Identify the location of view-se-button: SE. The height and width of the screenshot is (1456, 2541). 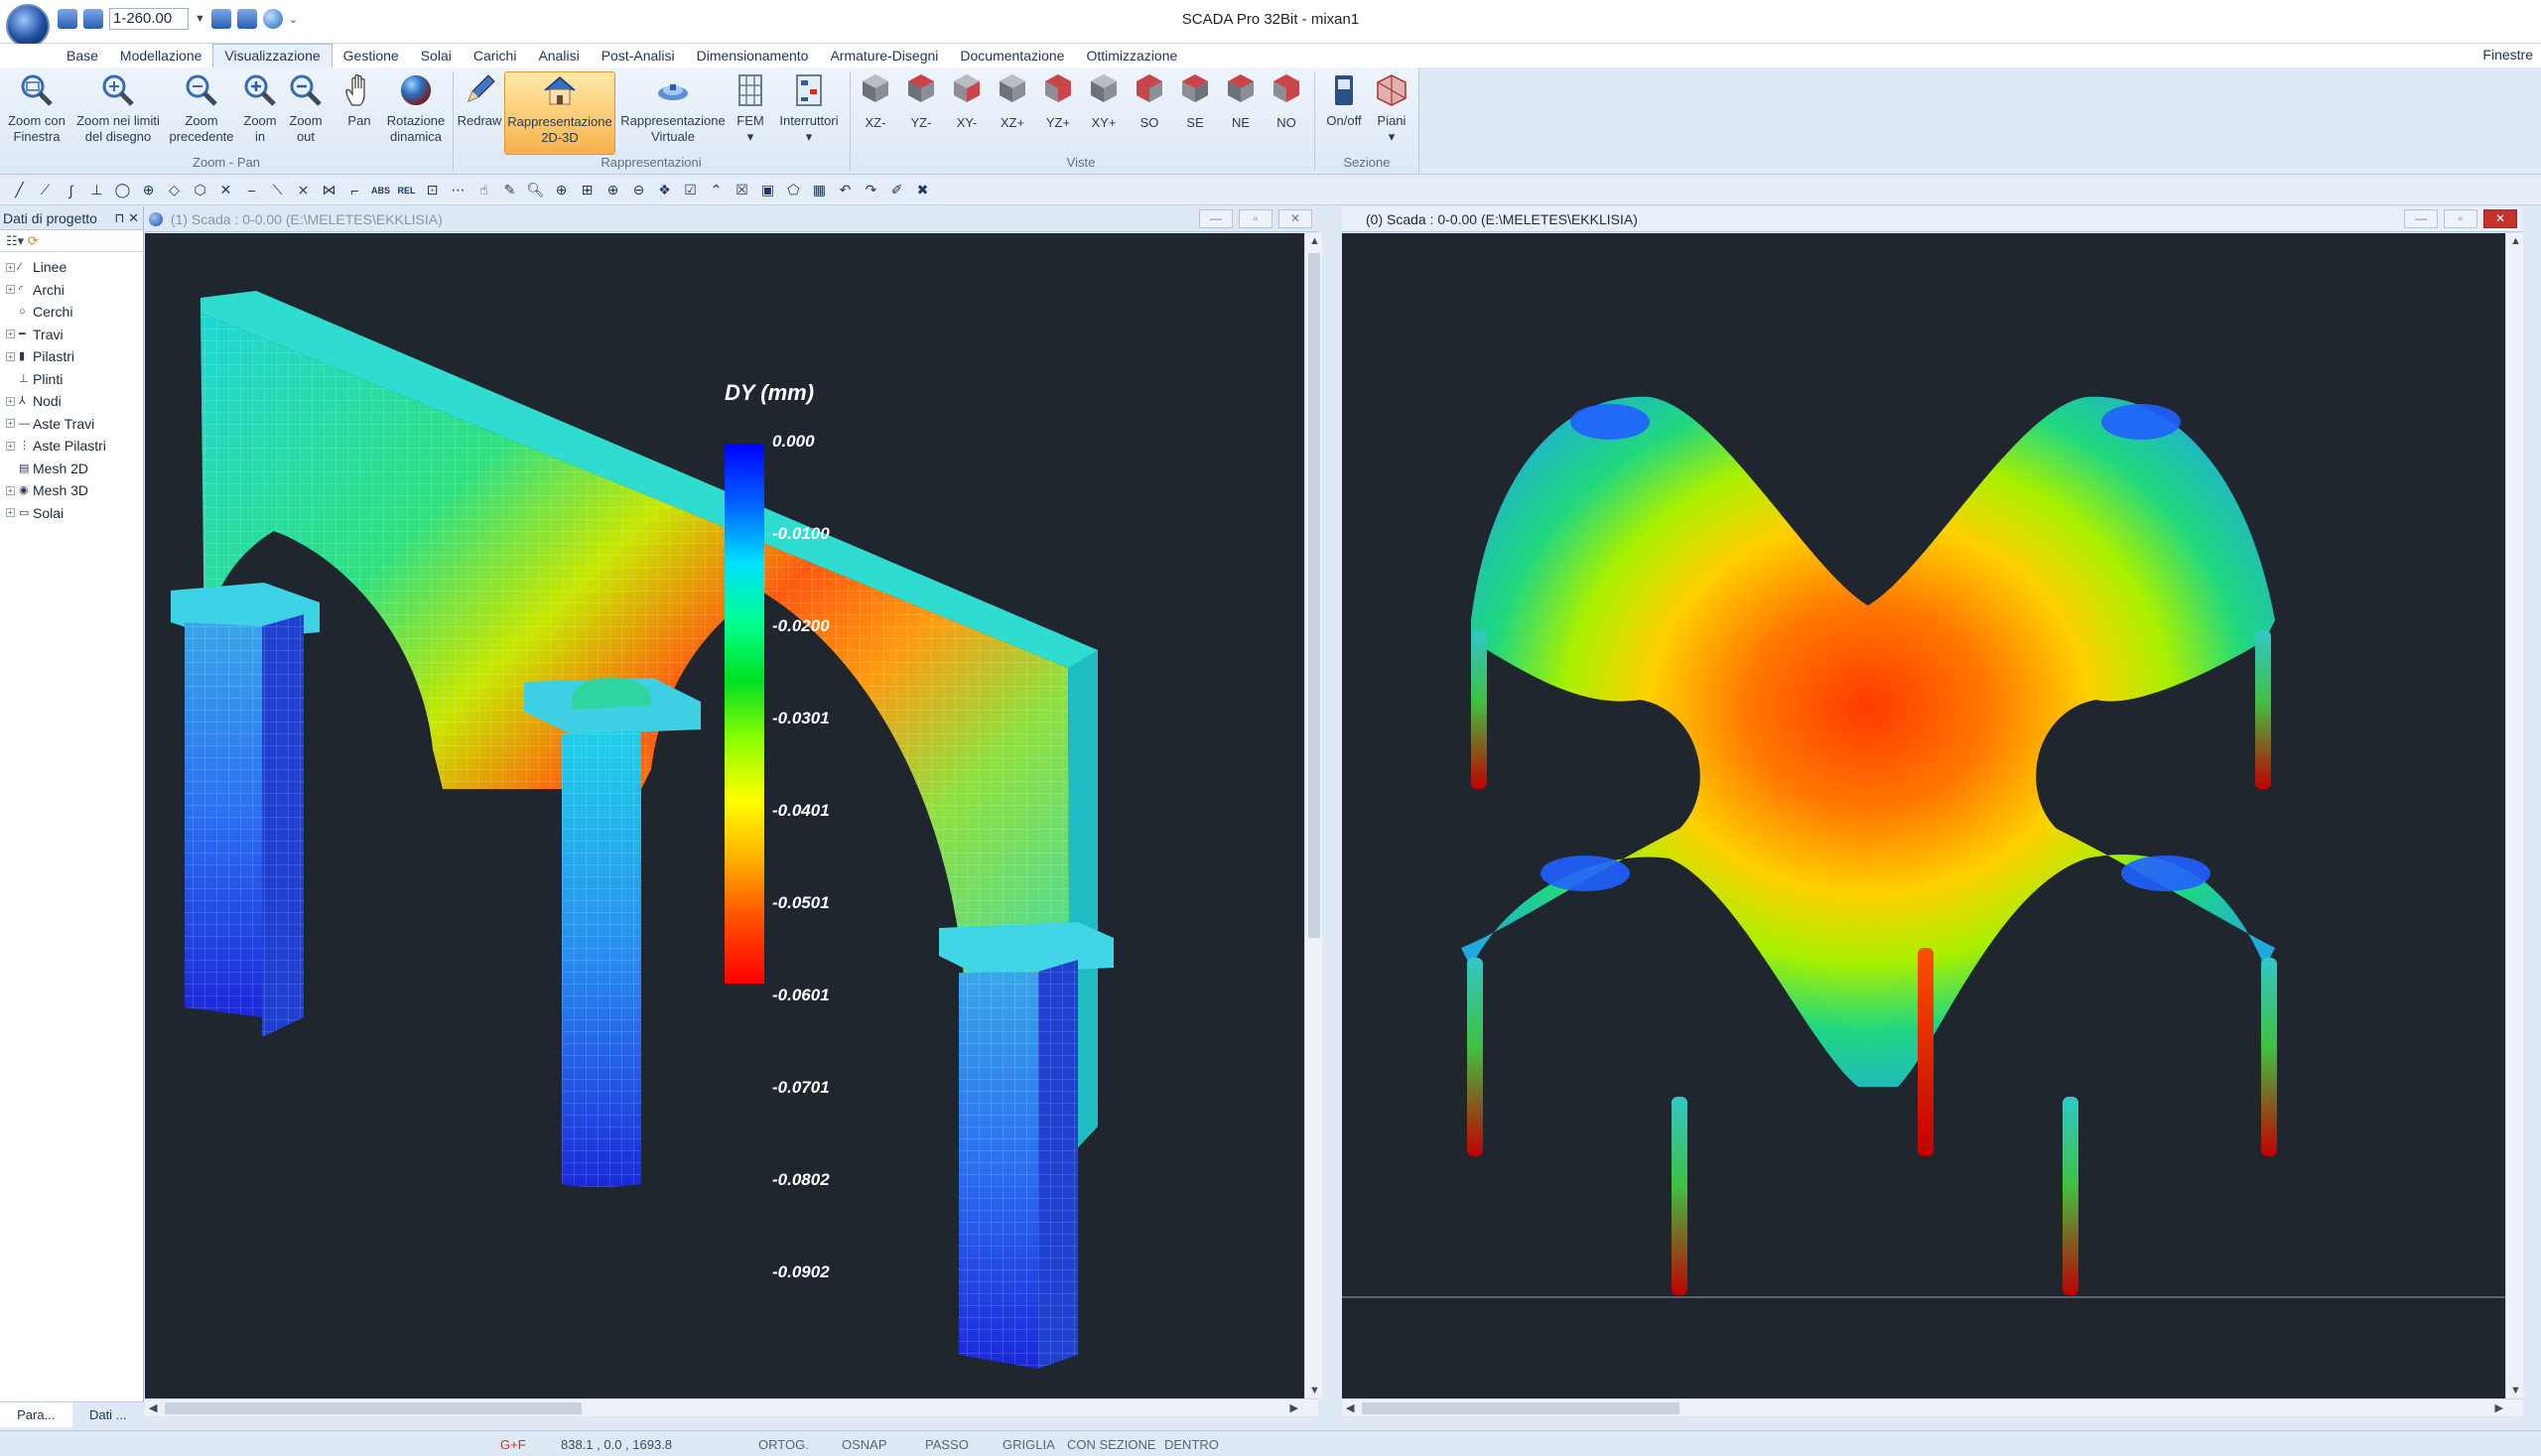
(1195, 113).